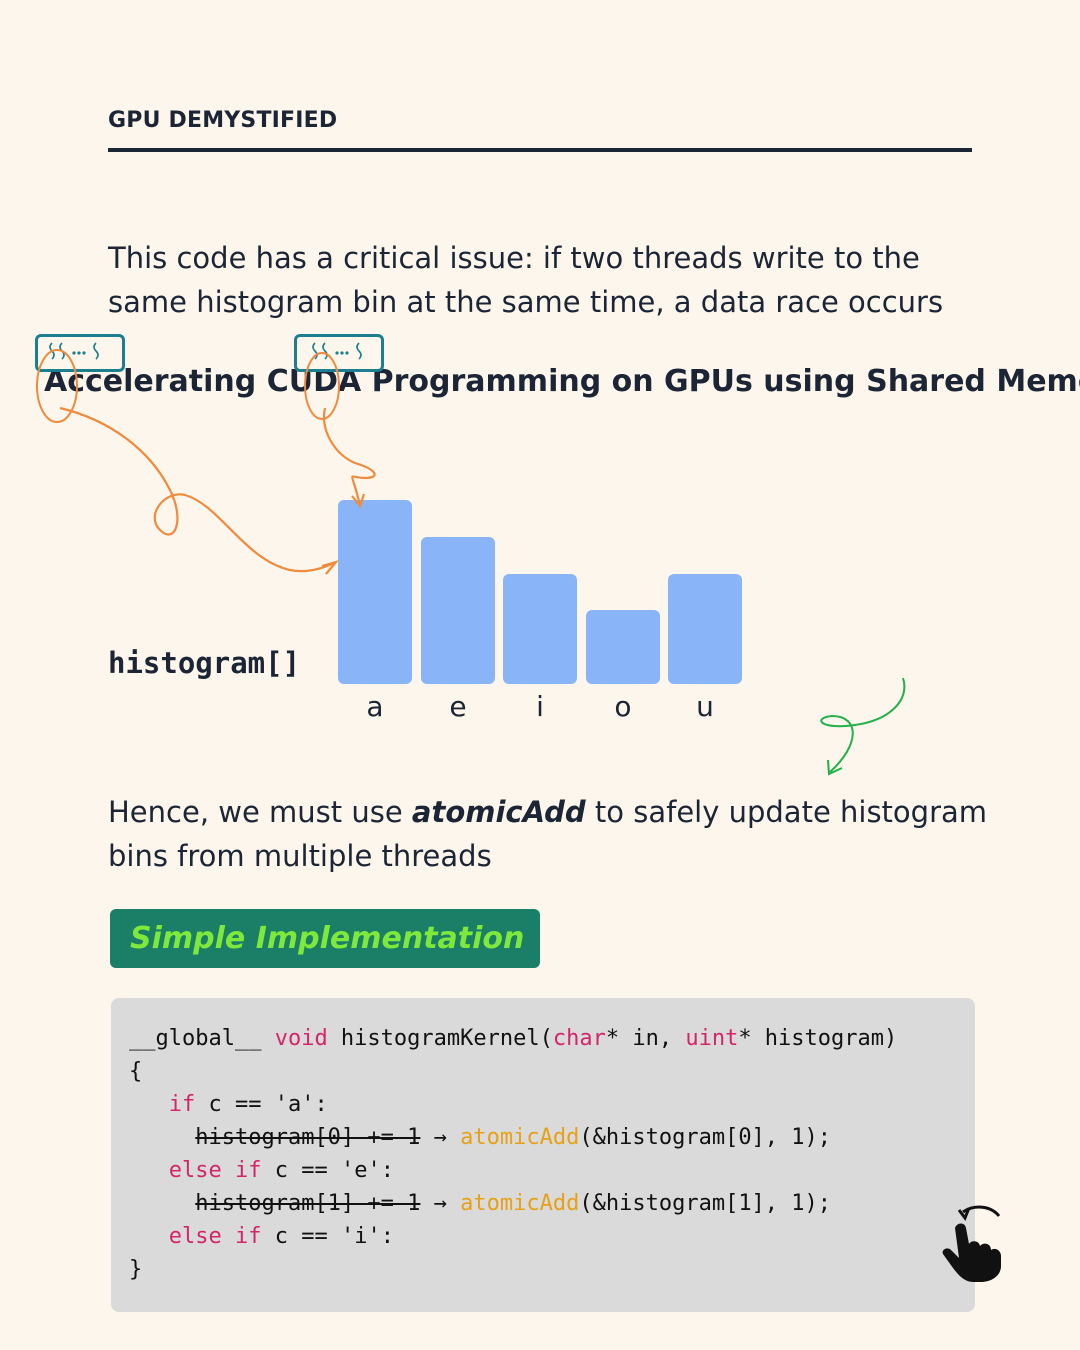 Image resolution: width=1080 pixels, height=1350 pixels. I want to click on code-token: * in,, so click(645, 1038).